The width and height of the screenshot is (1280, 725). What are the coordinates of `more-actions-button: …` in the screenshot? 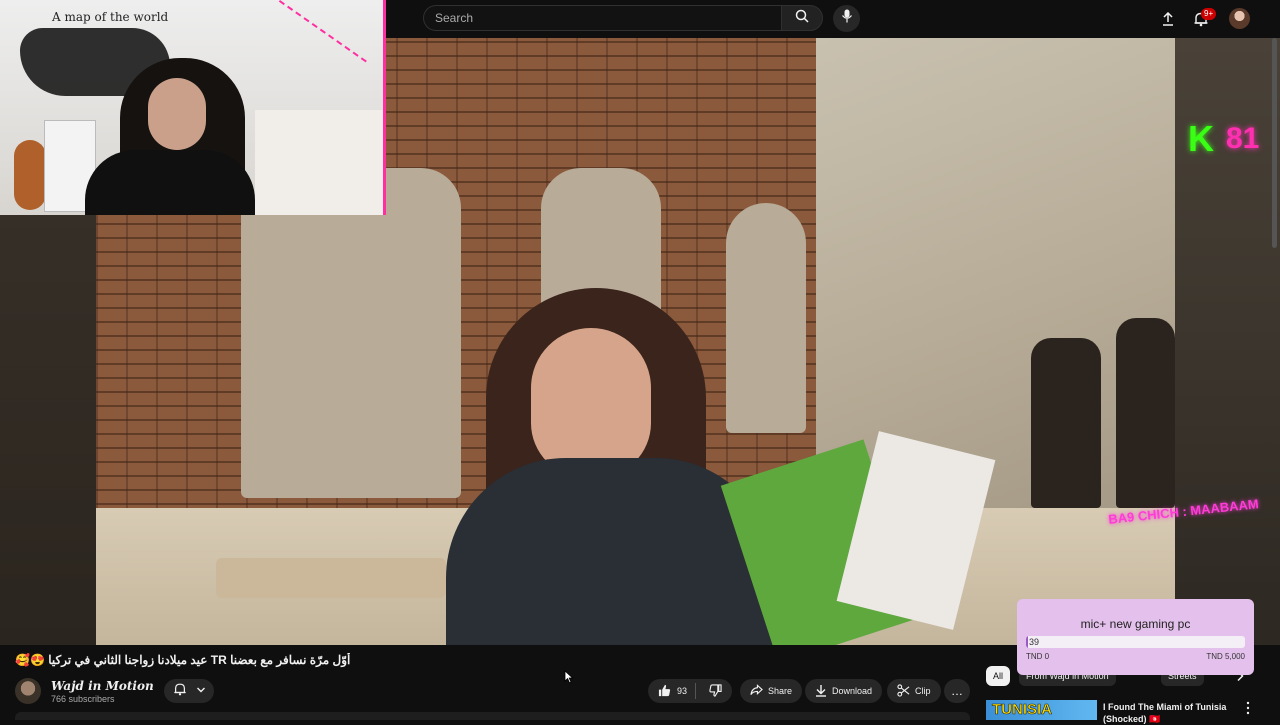 It's located at (957, 691).